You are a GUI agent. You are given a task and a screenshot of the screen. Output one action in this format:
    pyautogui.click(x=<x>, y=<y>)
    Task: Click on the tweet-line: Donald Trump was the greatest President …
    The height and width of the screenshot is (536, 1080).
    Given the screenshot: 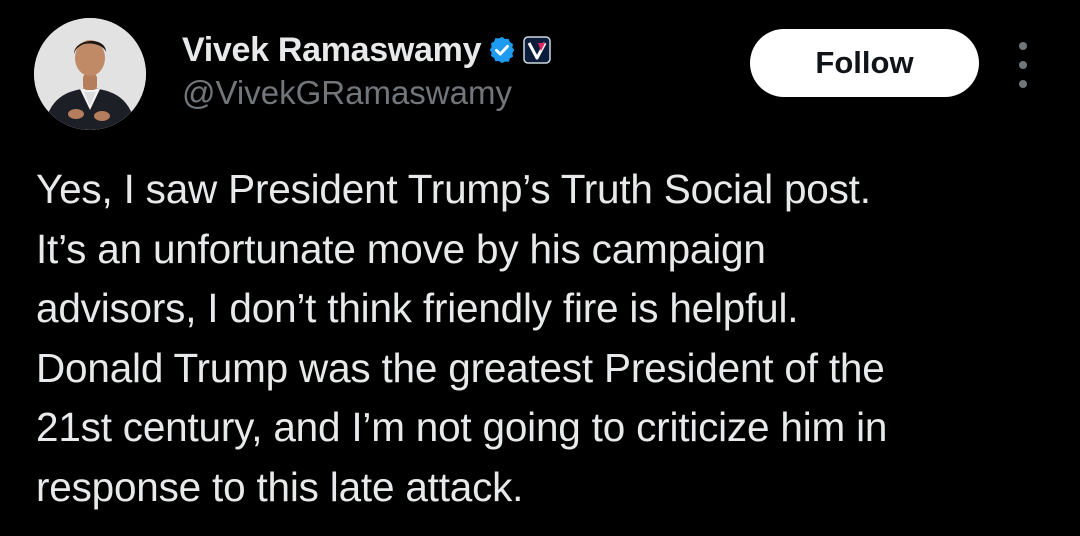 What is the action you would take?
    pyautogui.click(x=460, y=367)
    